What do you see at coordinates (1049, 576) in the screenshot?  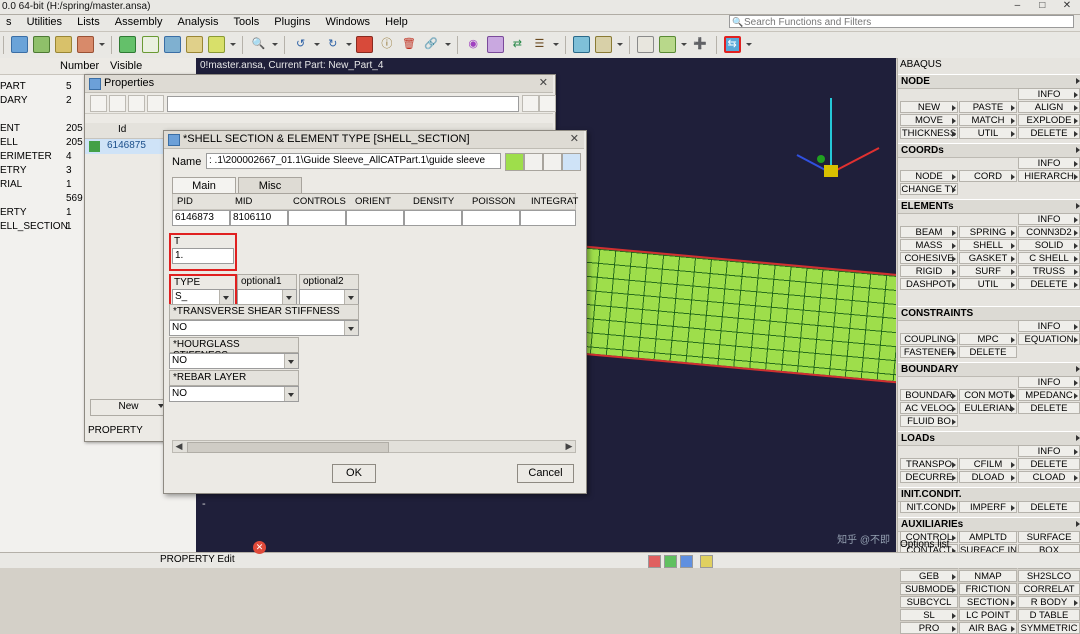 I see `btn-sh2slco: SH2SLCO` at bounding box center [1049, 576].